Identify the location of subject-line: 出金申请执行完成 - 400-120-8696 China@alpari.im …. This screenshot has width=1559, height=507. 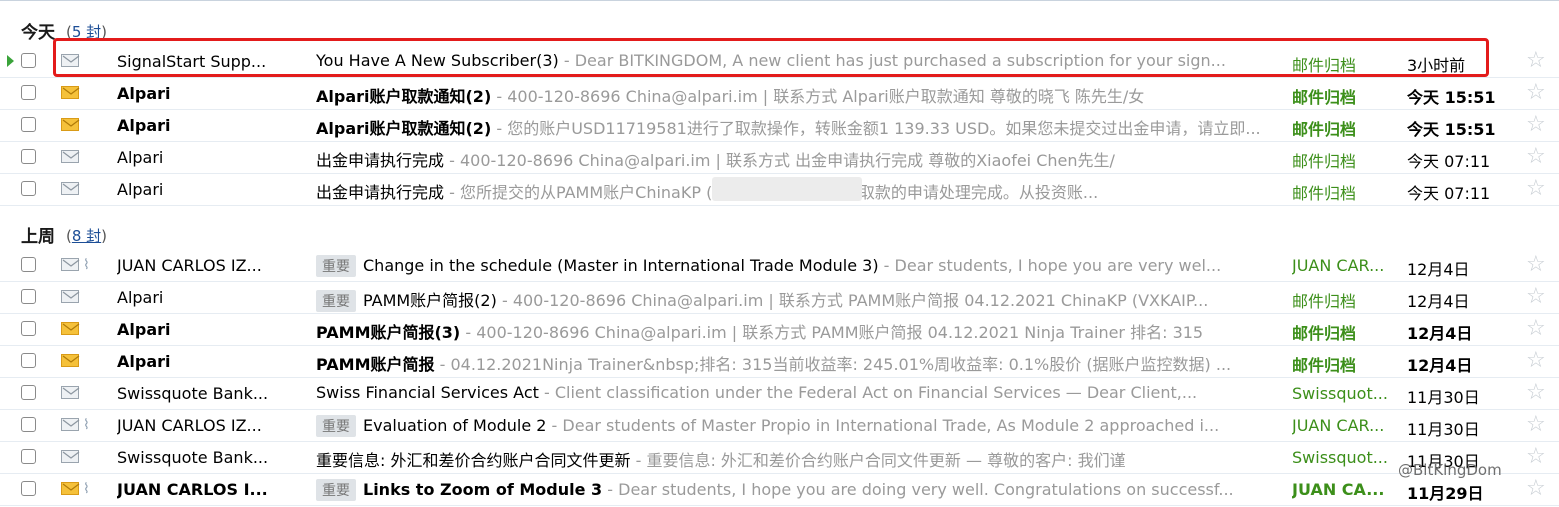
(793, 159).